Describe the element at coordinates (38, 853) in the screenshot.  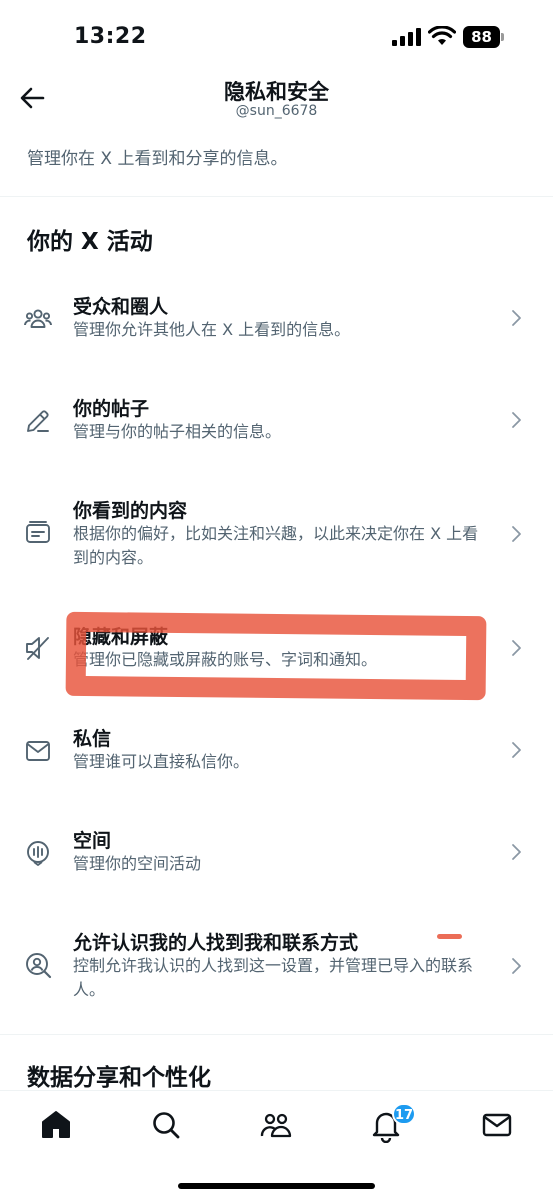
I see `spaces-icon` at that location.